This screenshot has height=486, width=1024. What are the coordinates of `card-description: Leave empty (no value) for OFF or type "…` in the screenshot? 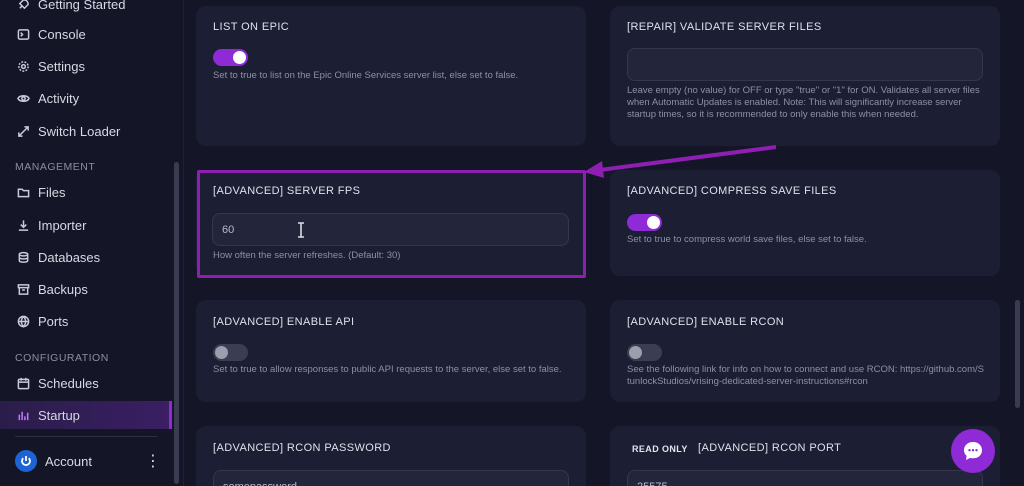 It's located at (803, 102).